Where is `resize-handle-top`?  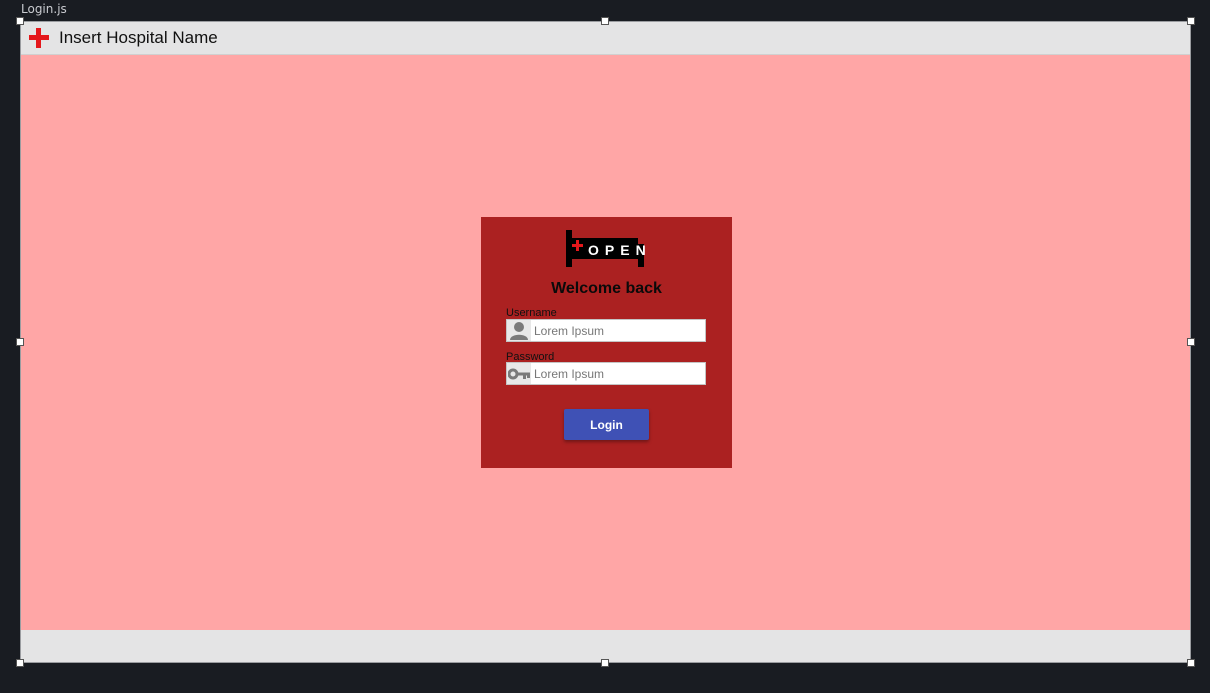 resize-handle-top is located at coordinates (605, 21).